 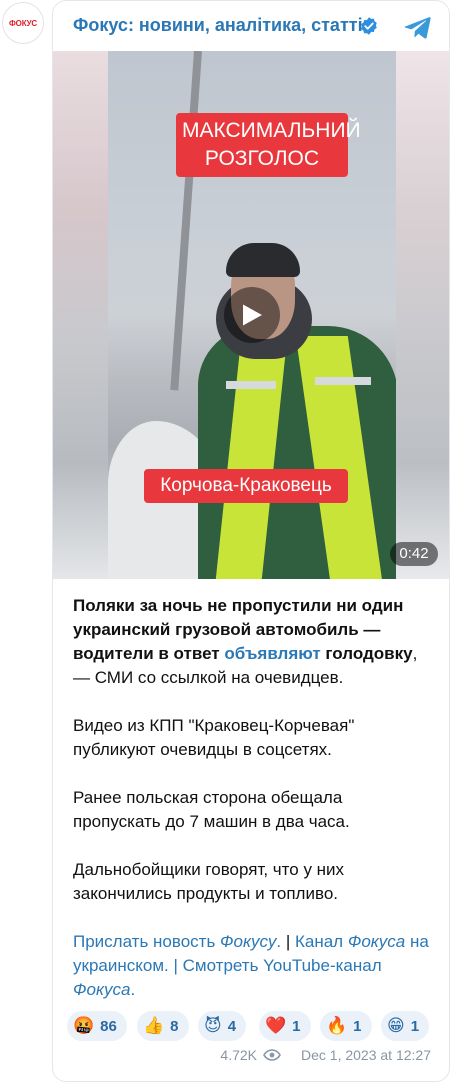 I want to click on channel-avatar: ФОКУС, so click(x=23, y=23).